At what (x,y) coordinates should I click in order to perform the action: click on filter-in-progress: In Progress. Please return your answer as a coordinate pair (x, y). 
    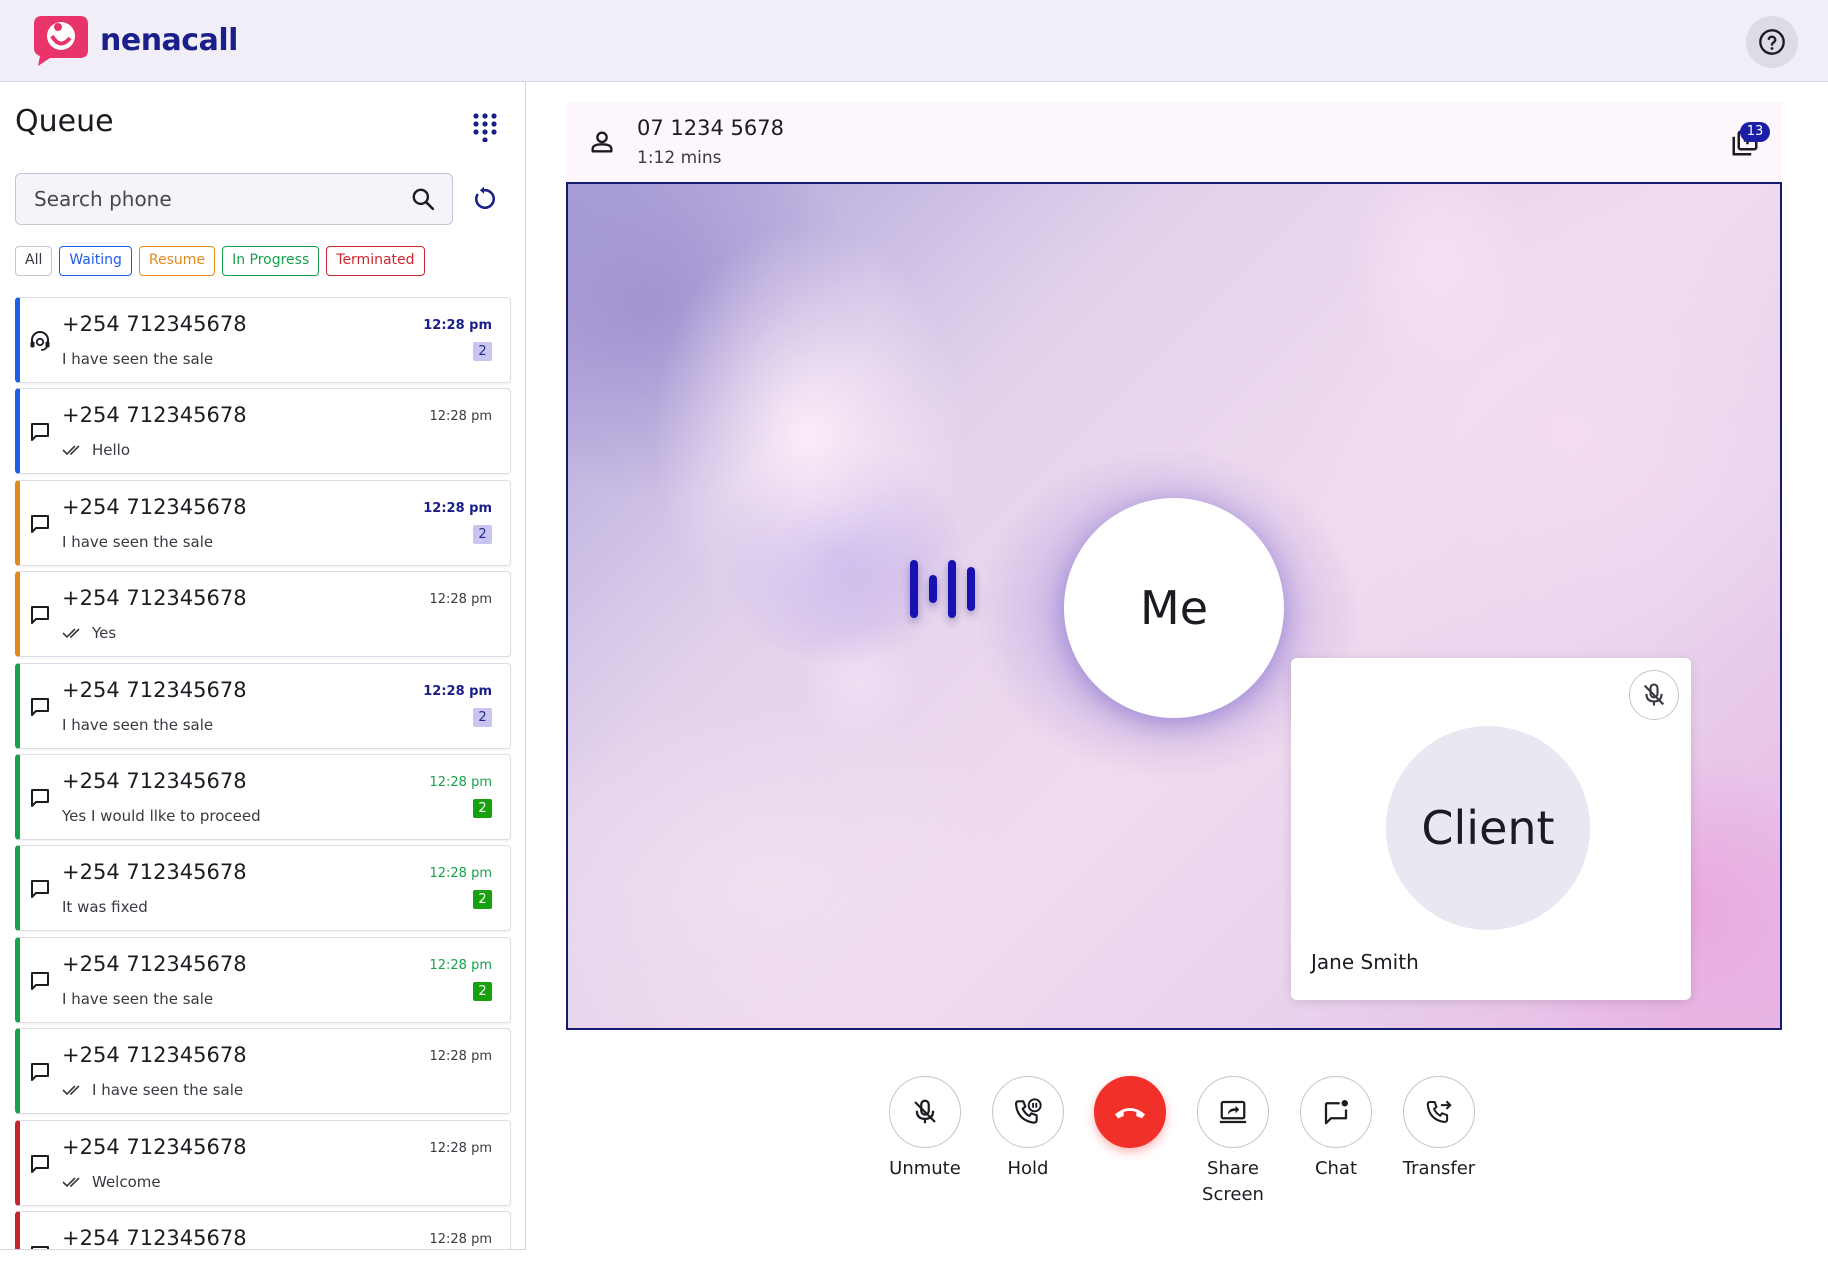
    Looking at the image, I should click on (271, 261).